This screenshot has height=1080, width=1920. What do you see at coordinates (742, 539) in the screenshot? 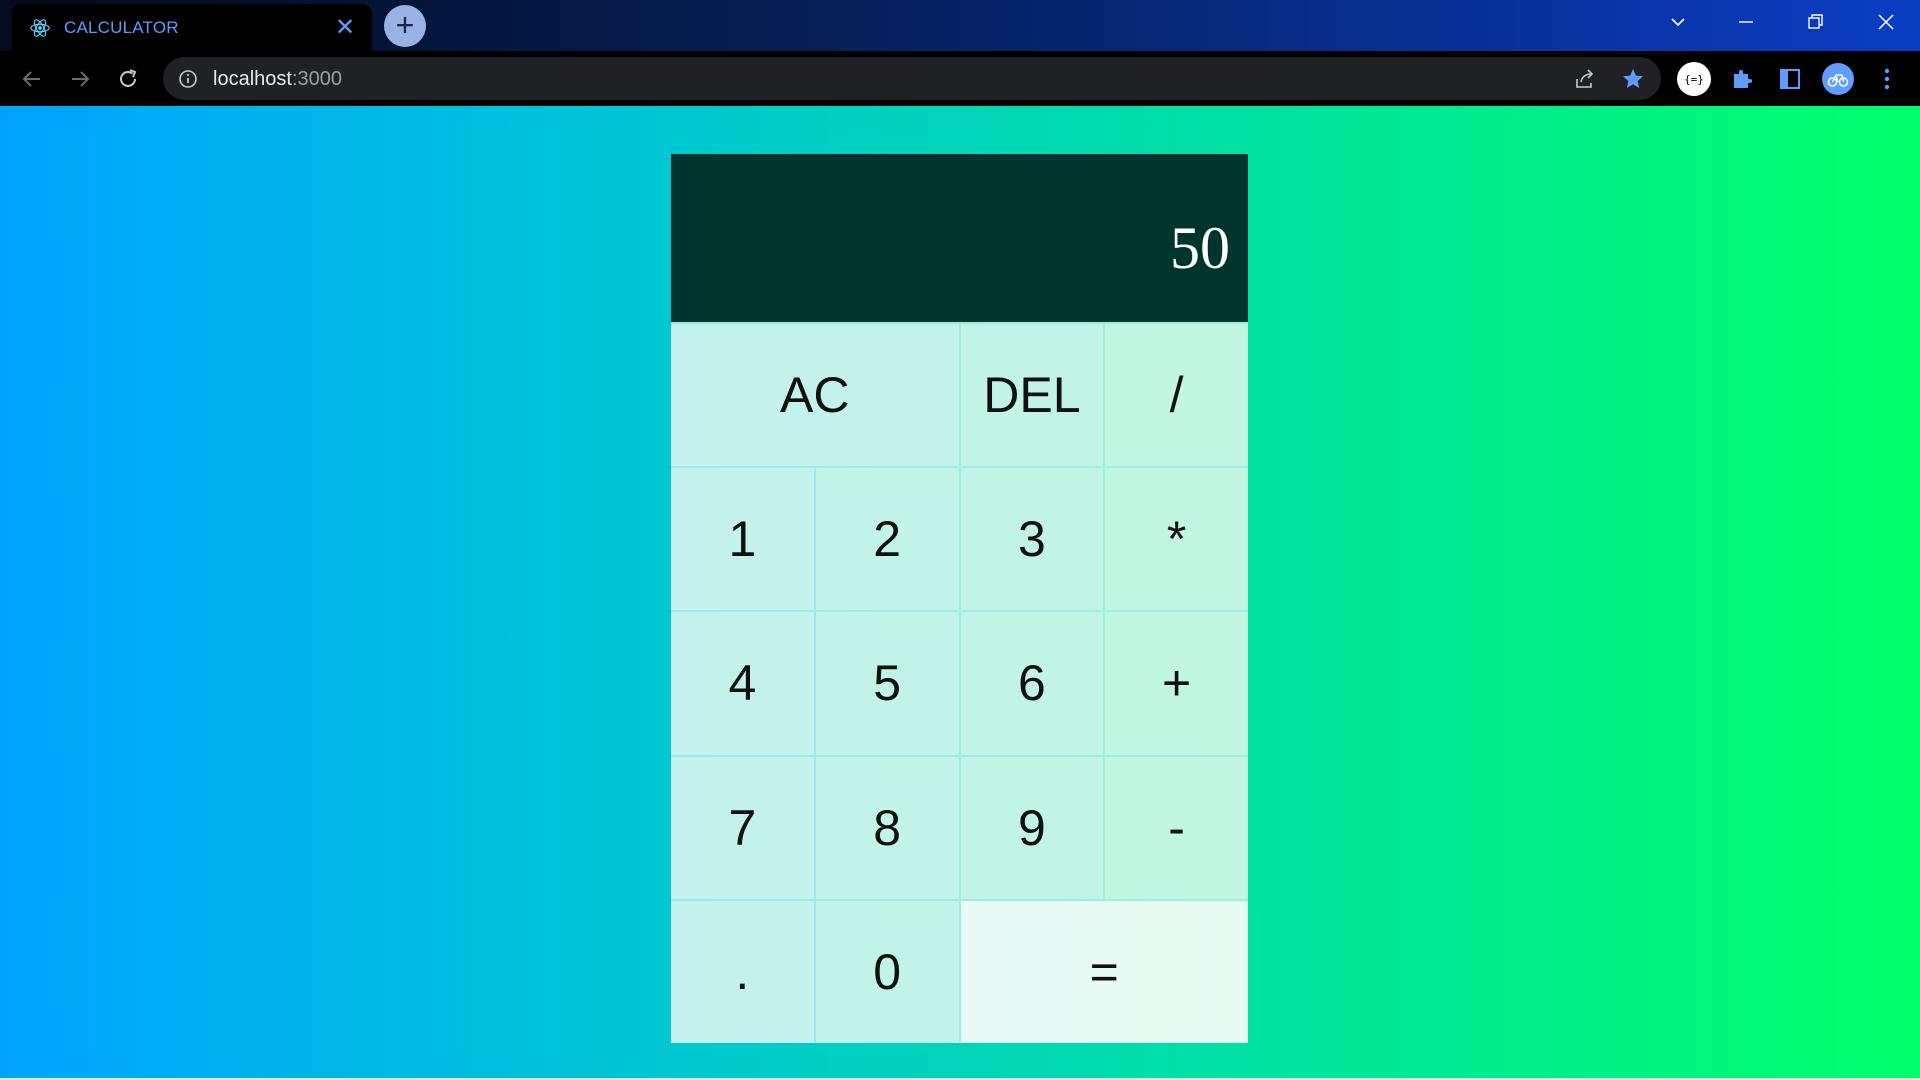
I see `digit-1-button: 1` at bounding box center [742, 539].